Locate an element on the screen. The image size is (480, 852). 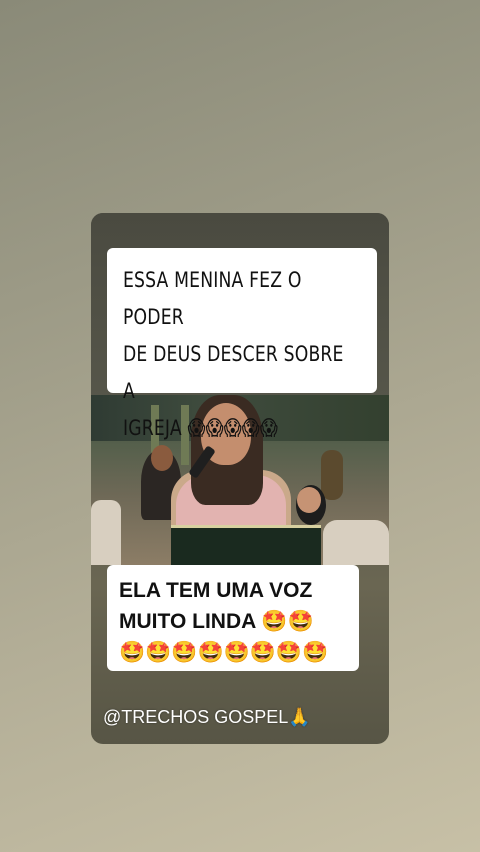
caption-bottom: ELA TEM UMA VOZ MUITO LINDA 🤩🤩 🤩🤩🤩🤩🤩🤩🤩🤩 is located at coordinates (233, 618).